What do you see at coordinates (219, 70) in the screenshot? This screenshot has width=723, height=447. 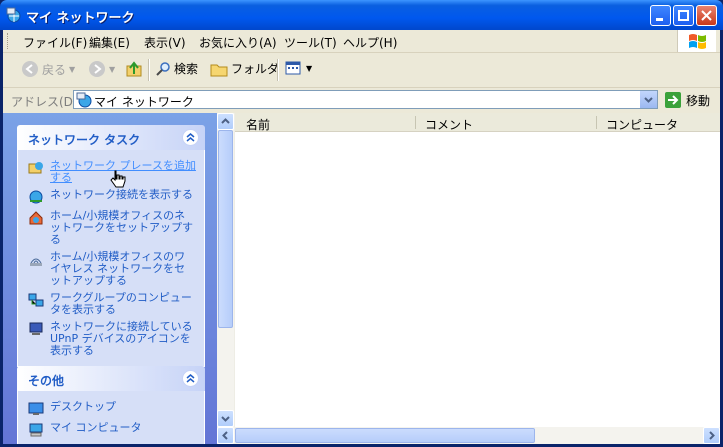 I see `folders-icon` at bounding box center [219, 70].